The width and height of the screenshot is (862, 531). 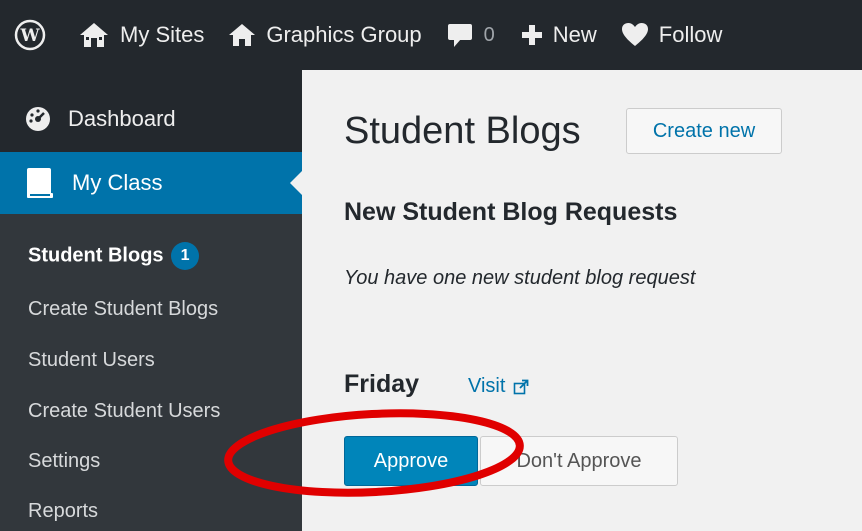 I want to click on wordpress-icon: W, so click(x=30, y=35).